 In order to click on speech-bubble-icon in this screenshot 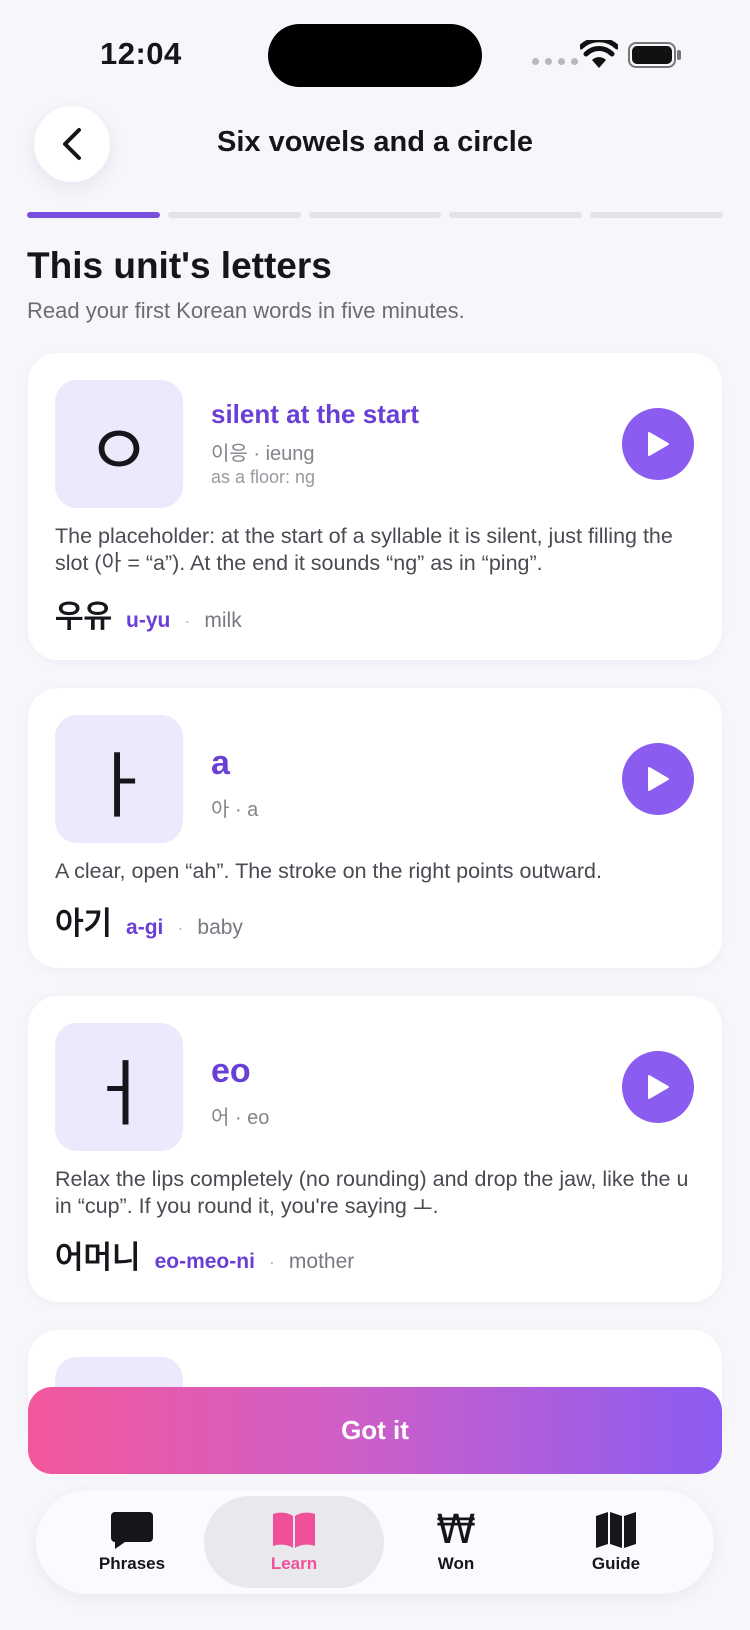, I will do `click(132, 1530)`.